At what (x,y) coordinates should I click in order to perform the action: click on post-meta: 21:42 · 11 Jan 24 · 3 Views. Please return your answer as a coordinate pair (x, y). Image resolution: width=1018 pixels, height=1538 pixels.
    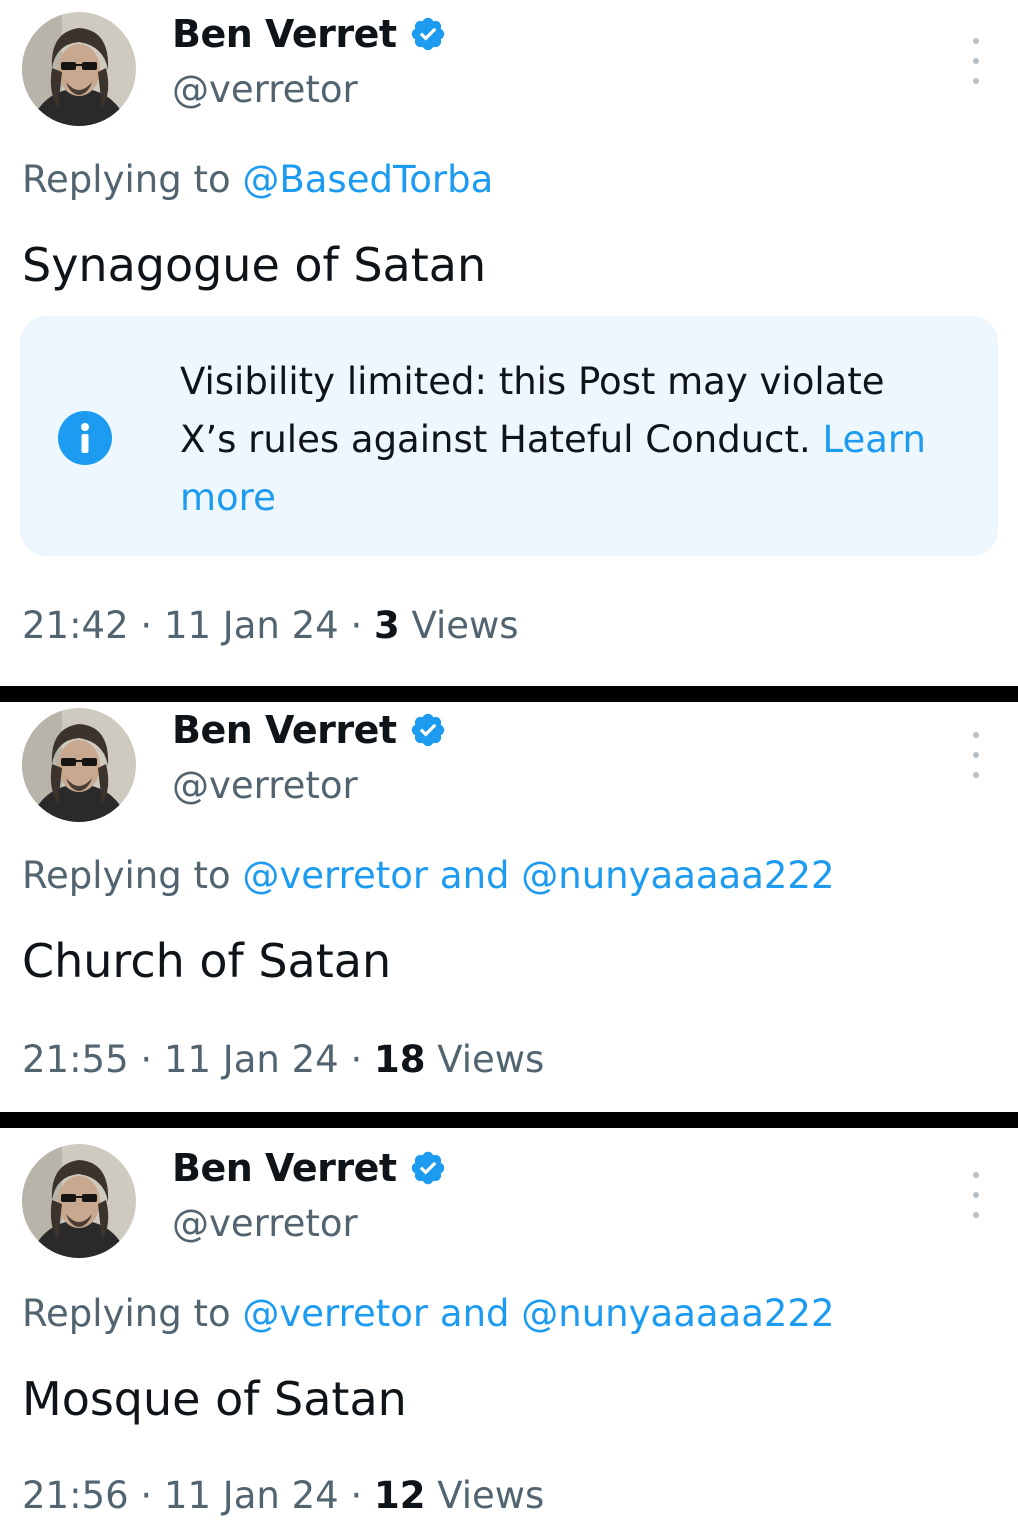
    Looking at the image, I should click on (270, 625).